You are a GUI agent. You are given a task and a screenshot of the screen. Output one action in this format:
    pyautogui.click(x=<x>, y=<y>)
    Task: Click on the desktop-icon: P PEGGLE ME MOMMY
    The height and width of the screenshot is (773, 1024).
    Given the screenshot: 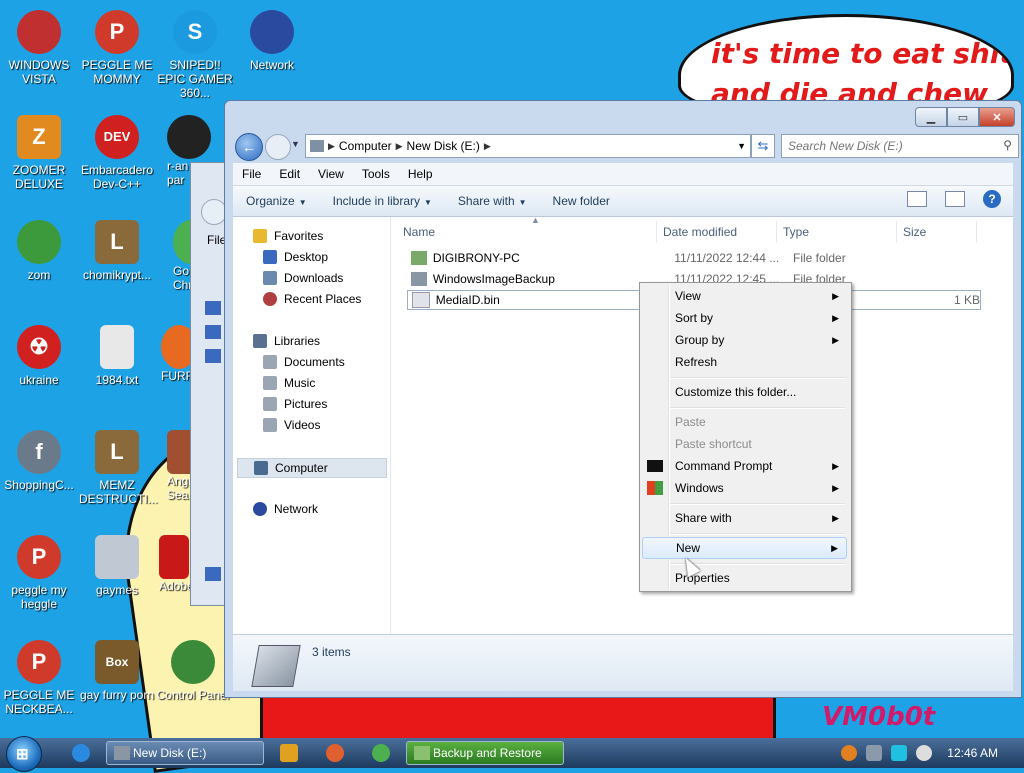 What is the action you would take?
    pyautogui.click(x=117, y=48)
    